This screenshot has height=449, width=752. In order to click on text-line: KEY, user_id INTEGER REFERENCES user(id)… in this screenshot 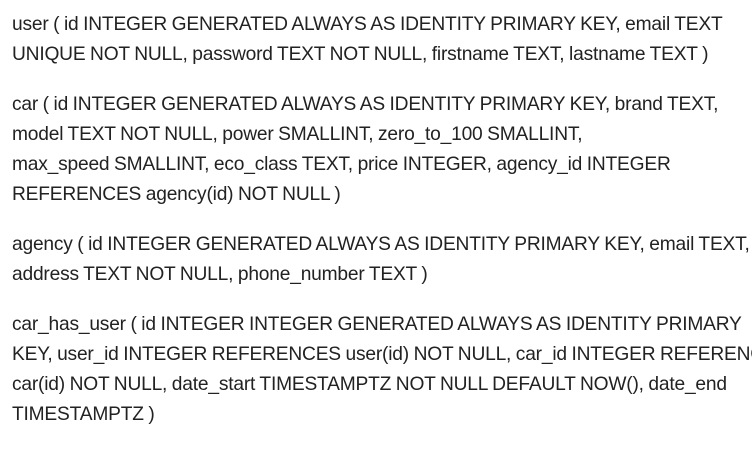, I will do `click(382, 354)`.